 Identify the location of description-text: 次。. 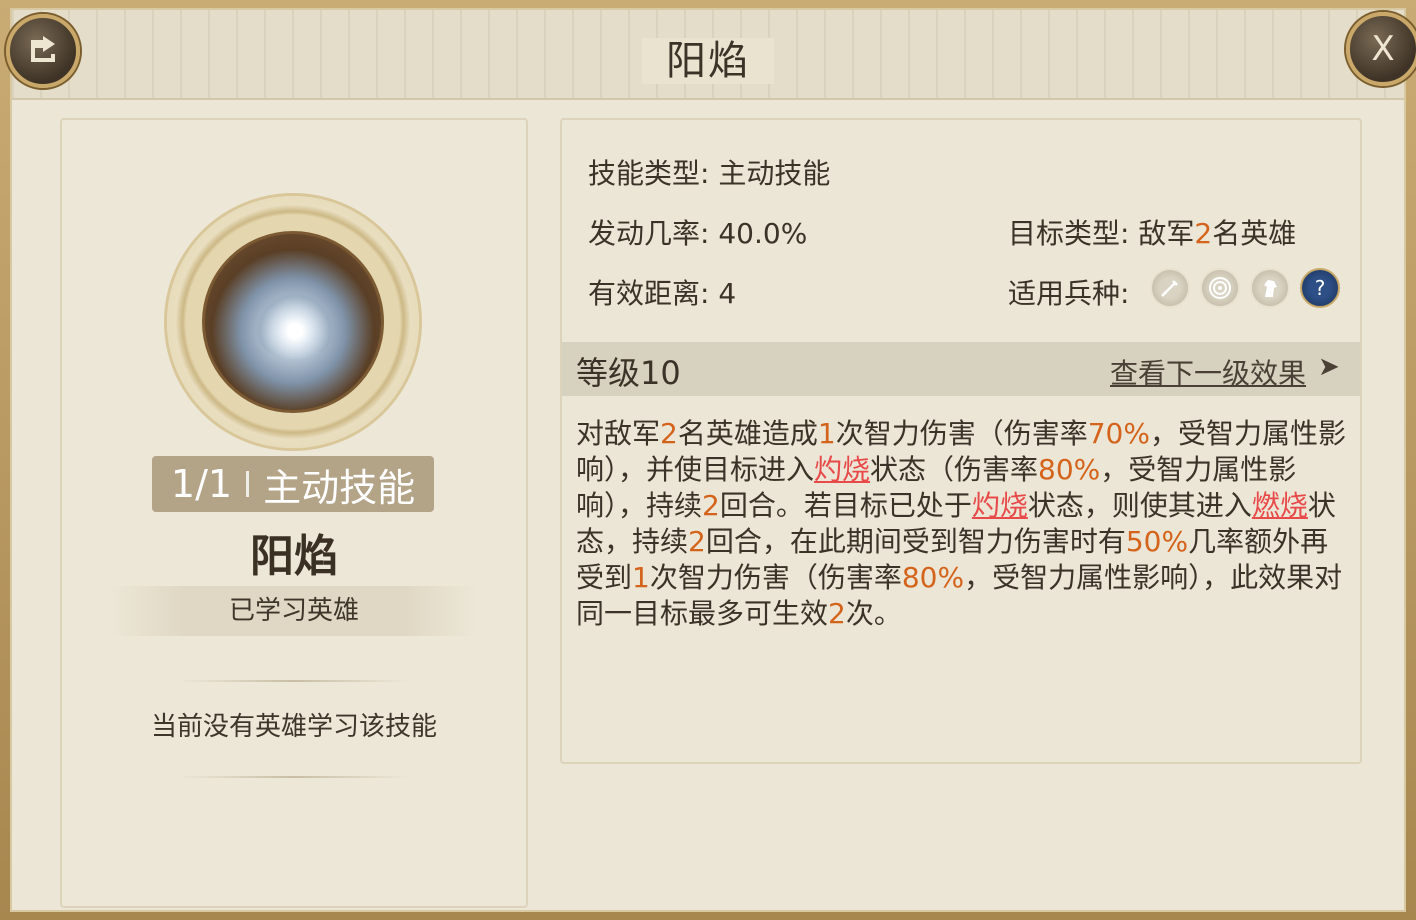
(873, 613).